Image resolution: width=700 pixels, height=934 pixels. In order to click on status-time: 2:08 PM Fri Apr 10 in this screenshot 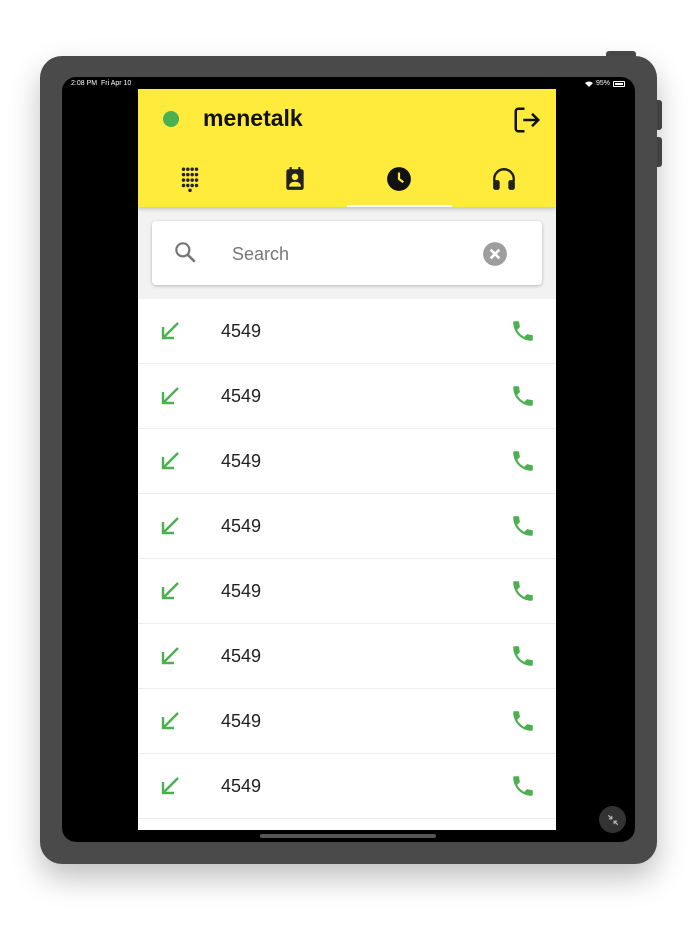, I will do `click(101, 83)`.